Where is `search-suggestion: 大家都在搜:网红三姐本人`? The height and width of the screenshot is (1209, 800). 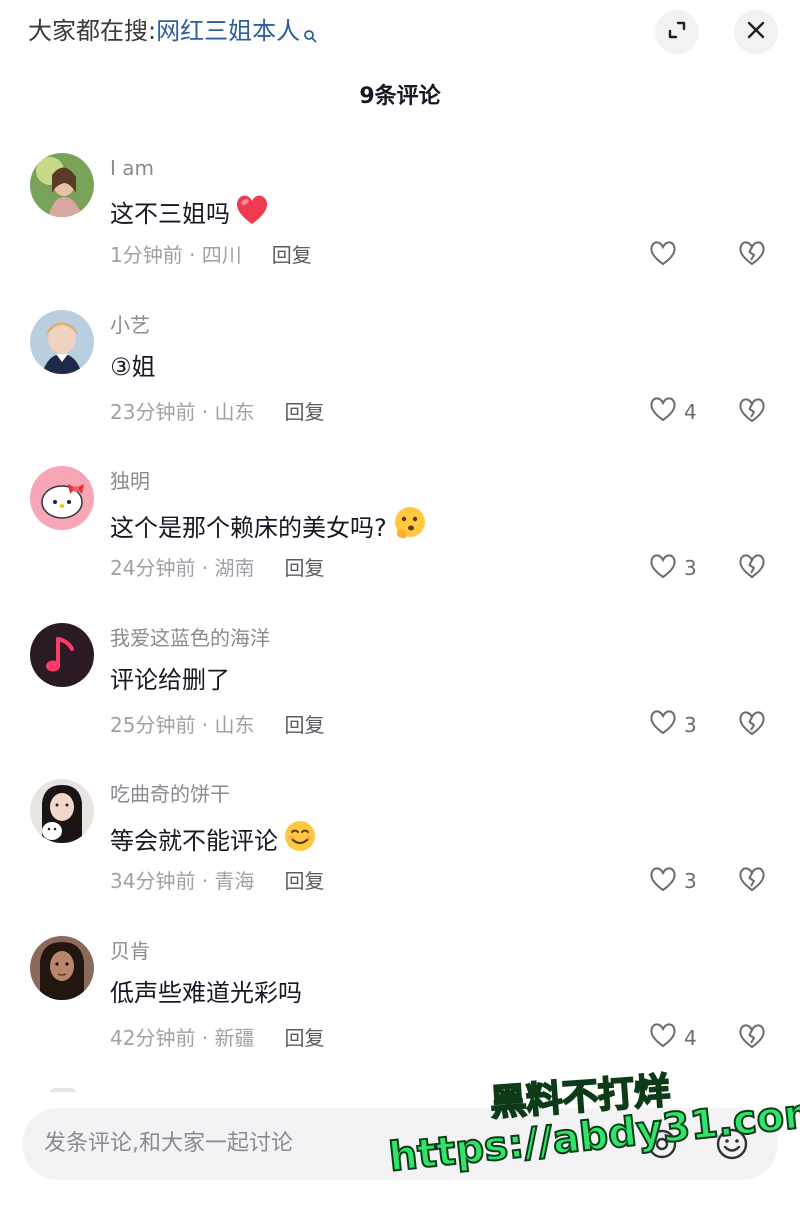 search-suggestion: 大家都在搜:网红三姐本人 is located at coordinates (172, 33).